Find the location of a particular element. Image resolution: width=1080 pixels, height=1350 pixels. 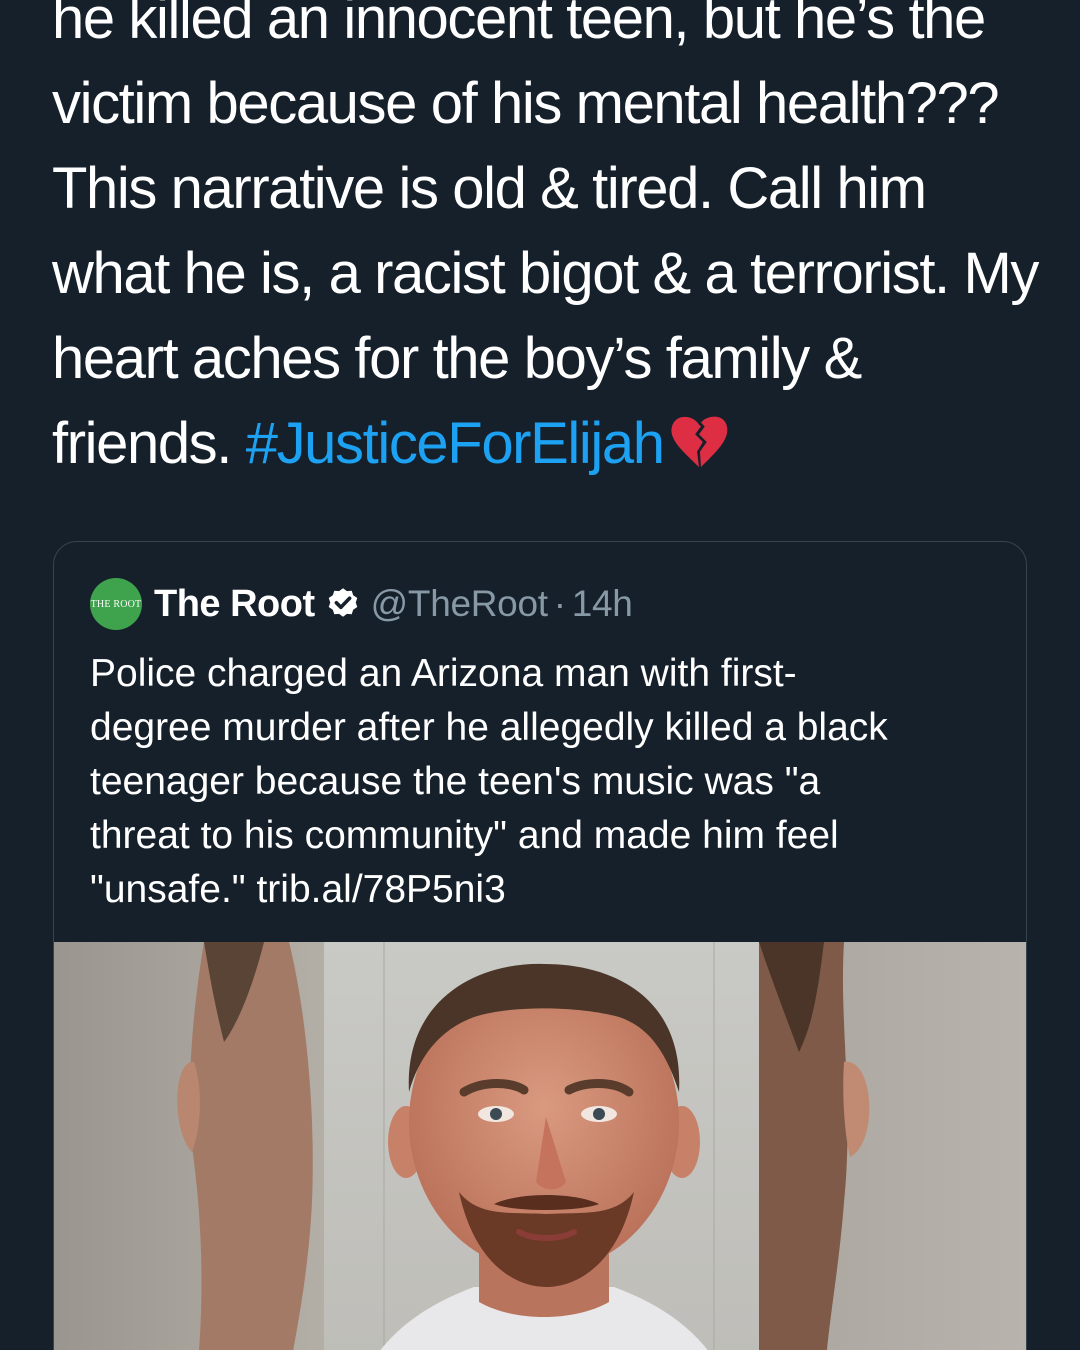

timestamp: 14h is located at coordinates (602, 604).